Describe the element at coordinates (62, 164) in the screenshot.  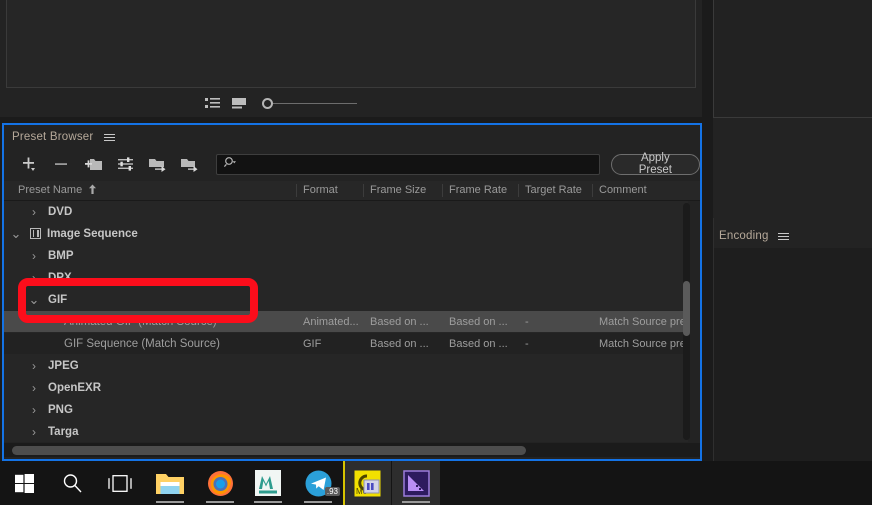
I see `delete-preset-button` at that location.